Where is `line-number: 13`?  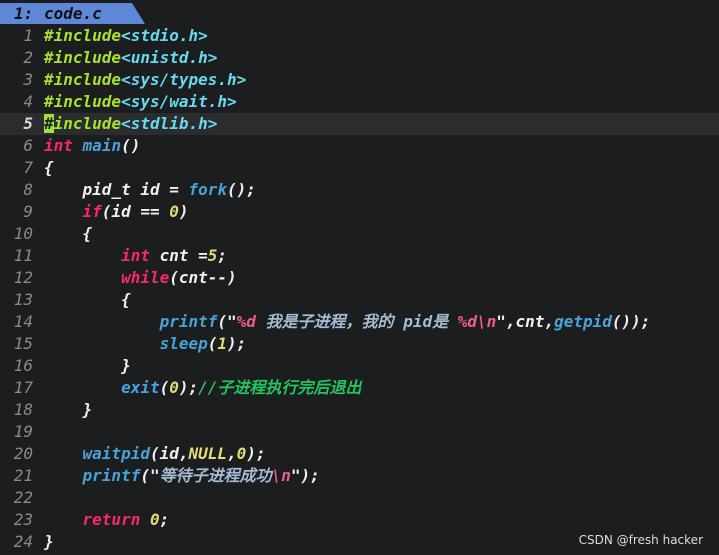 line-number: 13 is located at coordinates (23, 299).